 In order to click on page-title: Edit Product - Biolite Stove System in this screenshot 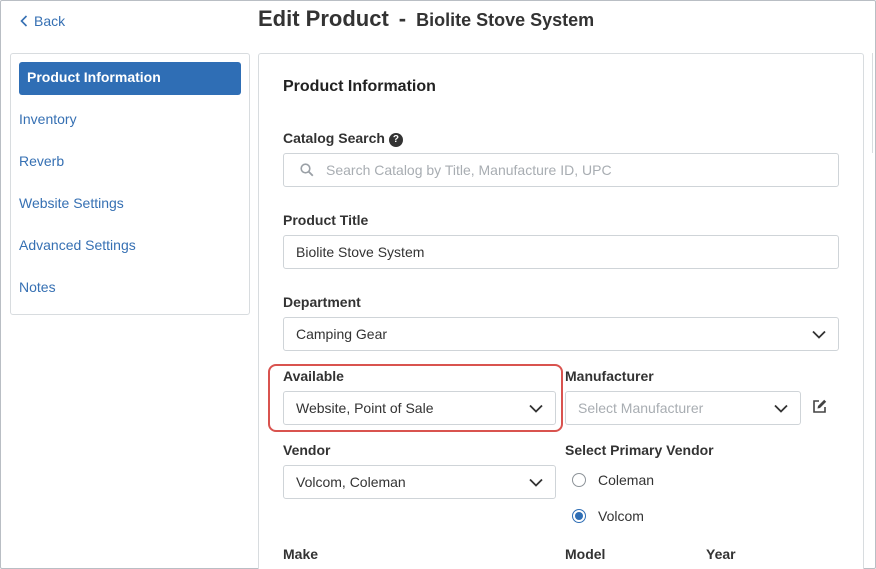, I will do `click(426, 19)`.